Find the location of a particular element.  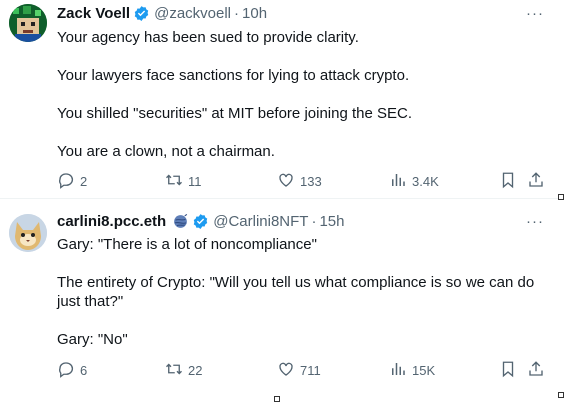

like-button: 711 is located at coordinates (299, 370).